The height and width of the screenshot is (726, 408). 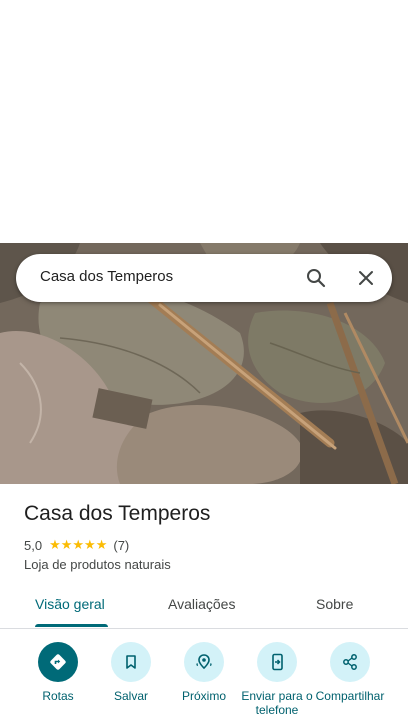 What do you see at coordinates (204, 672) in the screenshot?
I see `nearby-button: Próximo` at bounding box center [204, 672].